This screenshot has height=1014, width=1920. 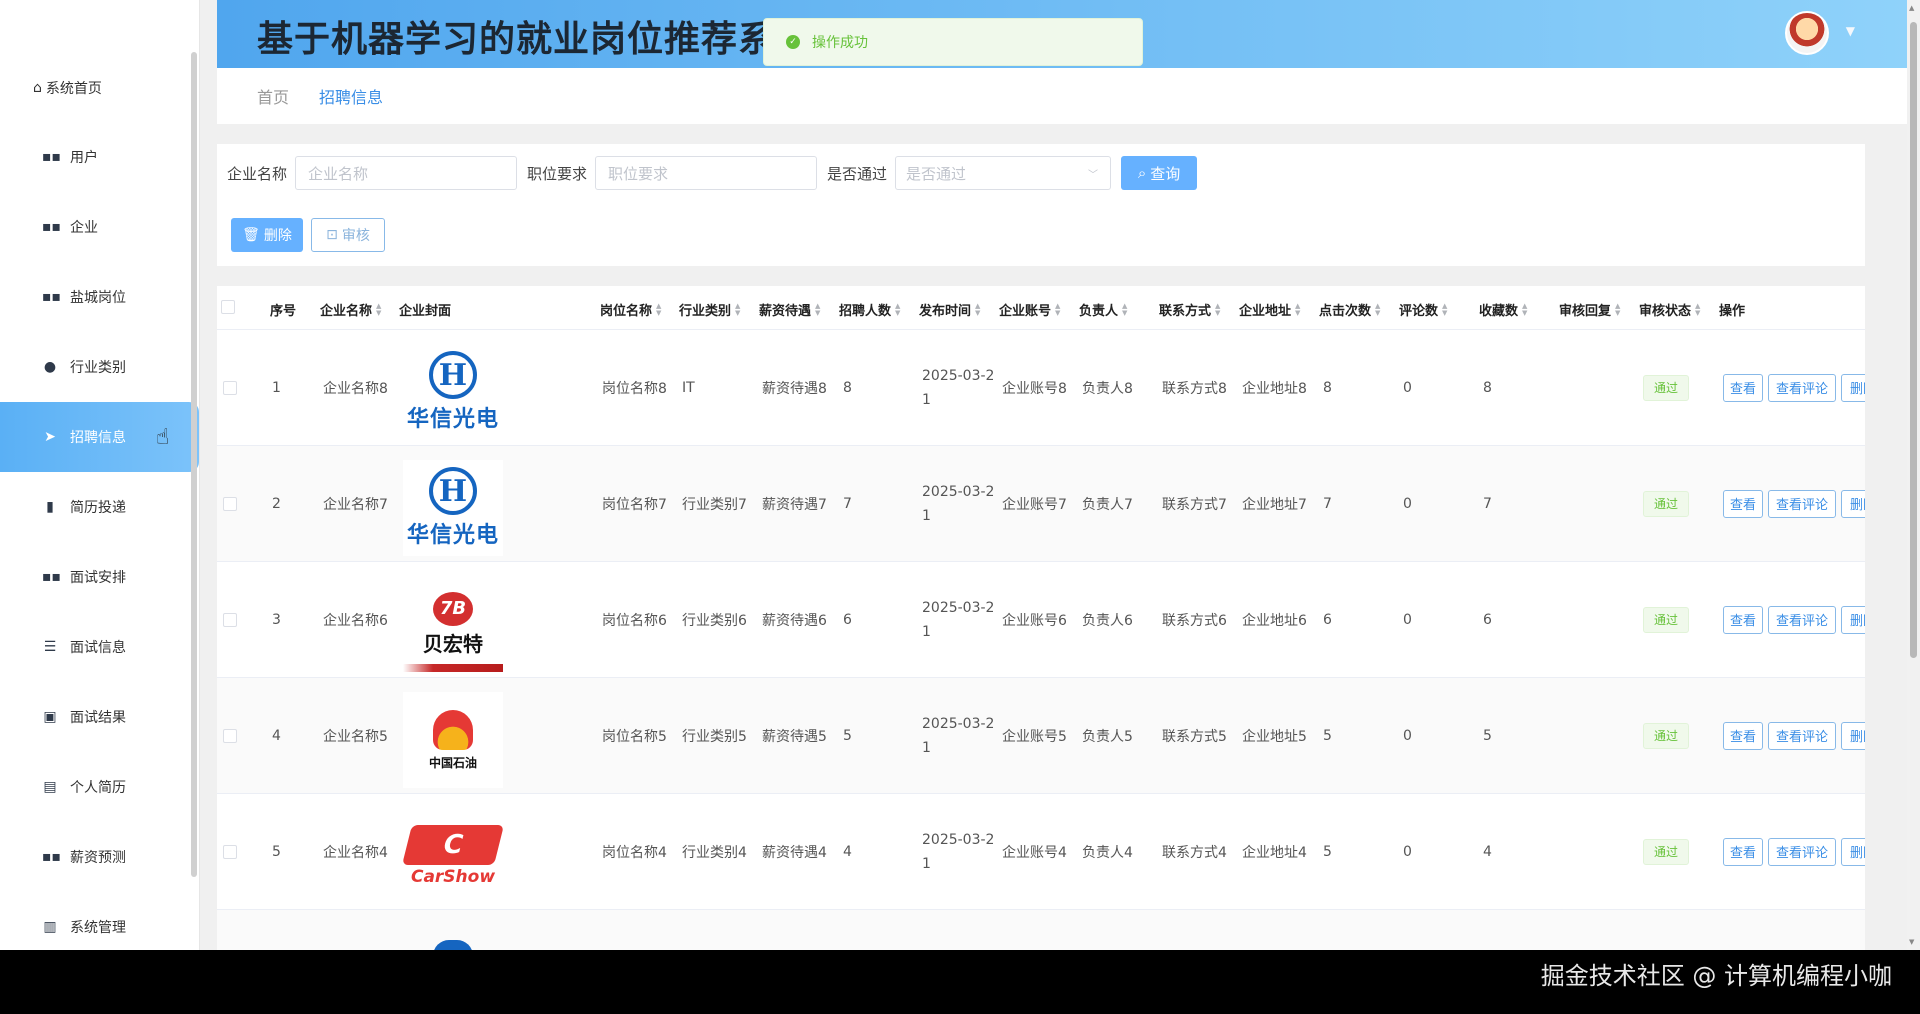 What do you see at coordinates (348, 235) in the screenshot?
I see `audit-button: ⊡ 审核` at bounding box center [348, 235].